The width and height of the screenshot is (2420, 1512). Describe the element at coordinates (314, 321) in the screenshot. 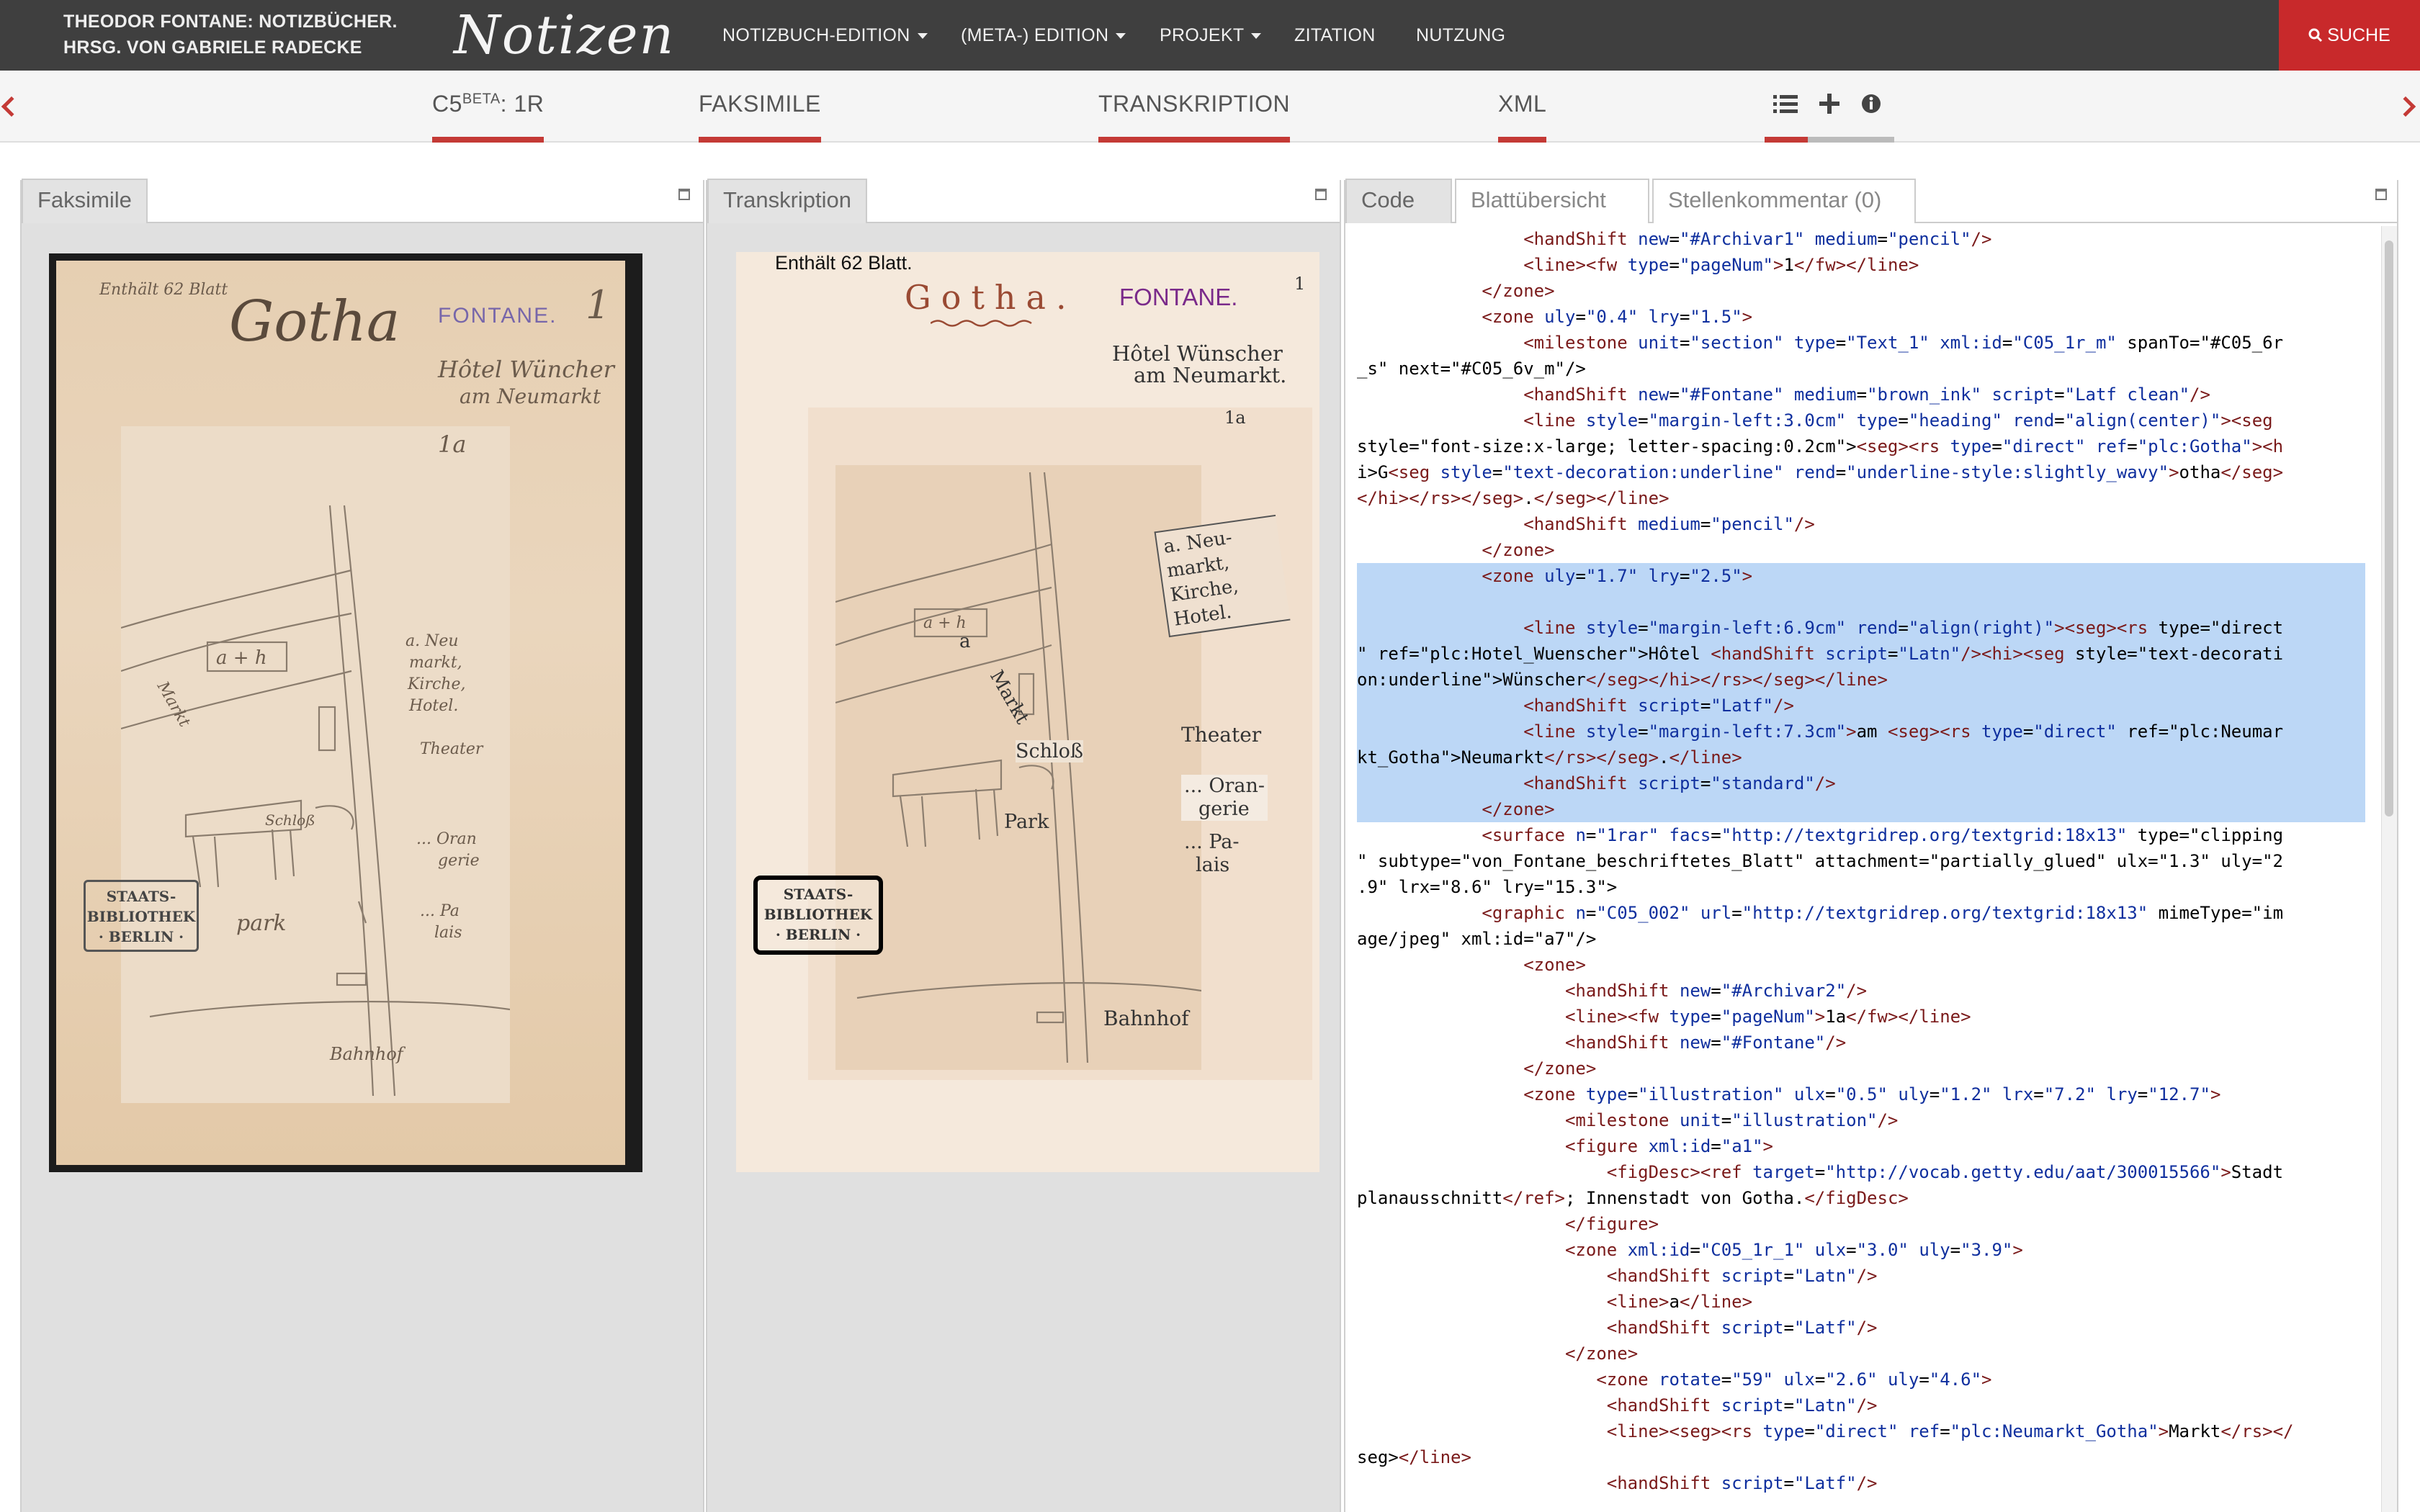

I see `ink-gotha: Gotha` at that location.